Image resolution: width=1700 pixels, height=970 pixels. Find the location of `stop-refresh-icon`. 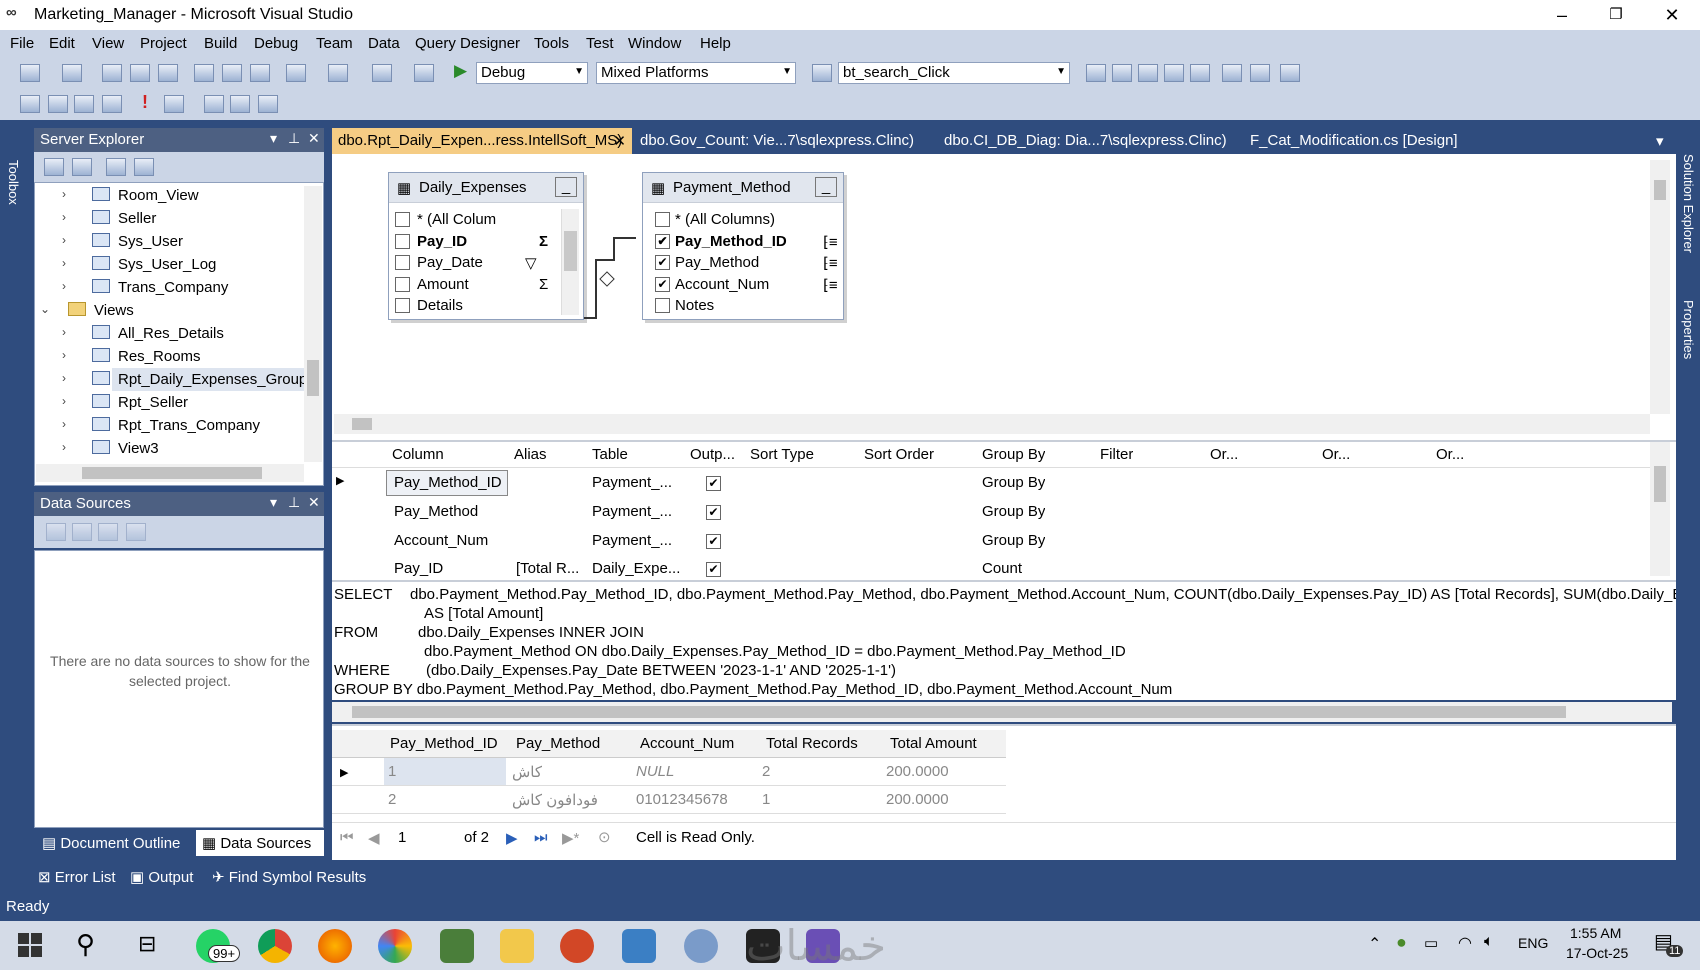

stop-refresh-icon is located at coordinates (82, 167).